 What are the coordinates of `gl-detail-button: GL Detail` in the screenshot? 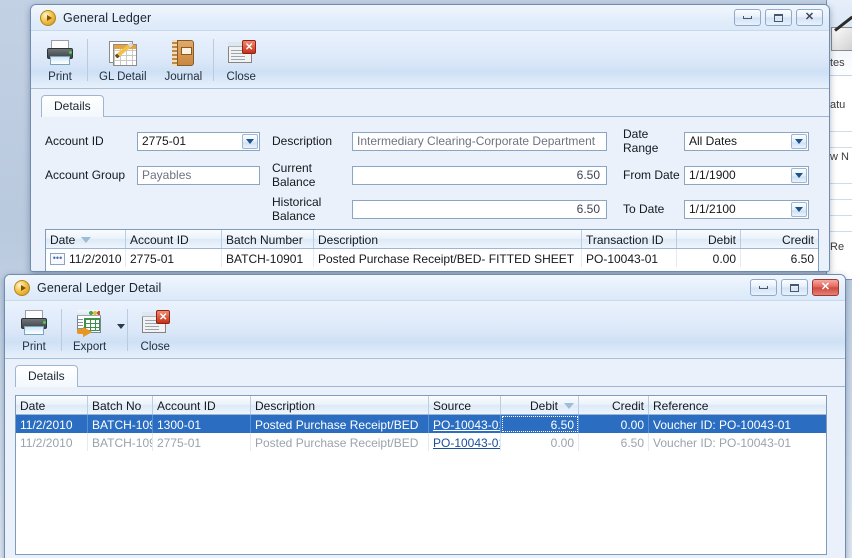 It's located at (123, 60).